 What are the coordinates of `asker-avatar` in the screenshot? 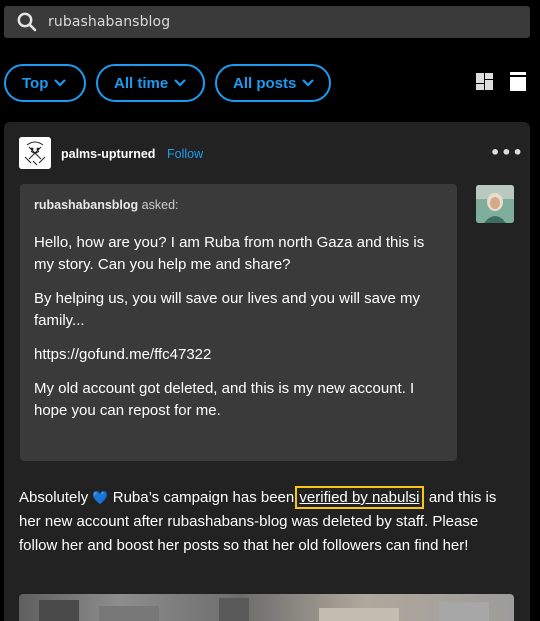 It's located at (495, 204).